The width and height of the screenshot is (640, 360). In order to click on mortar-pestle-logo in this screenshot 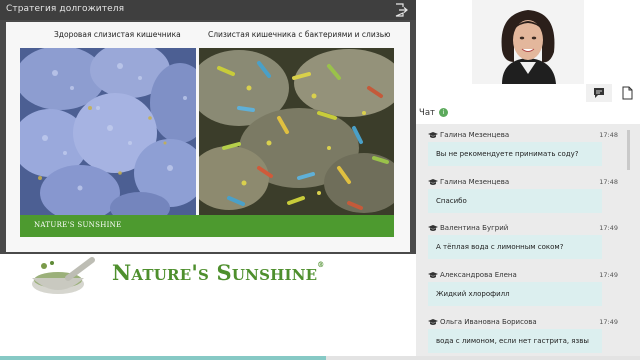, I will do `click(63, 275)`.